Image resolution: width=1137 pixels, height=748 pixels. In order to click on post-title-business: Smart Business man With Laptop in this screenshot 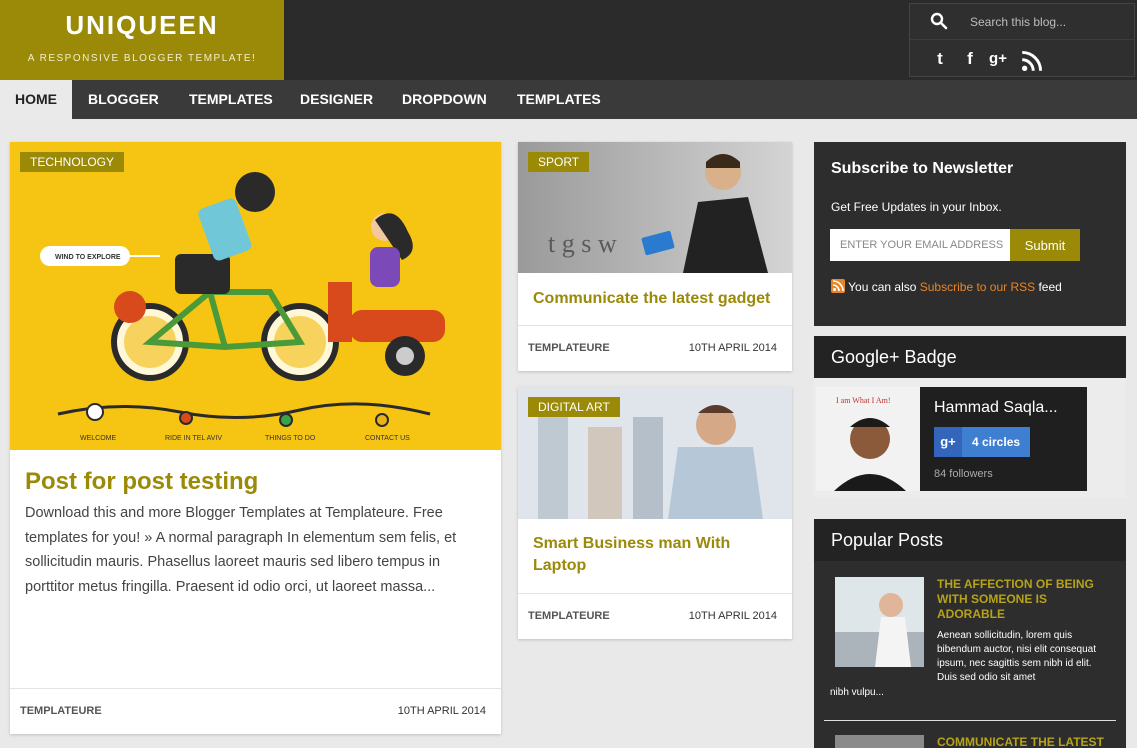, I will do `click(655, 555)`.